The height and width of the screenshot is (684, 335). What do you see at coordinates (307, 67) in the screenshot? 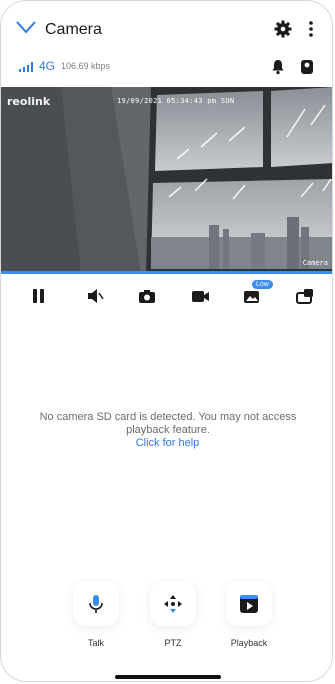
I see `camera-device-icon` at bounding box center [307, 67].